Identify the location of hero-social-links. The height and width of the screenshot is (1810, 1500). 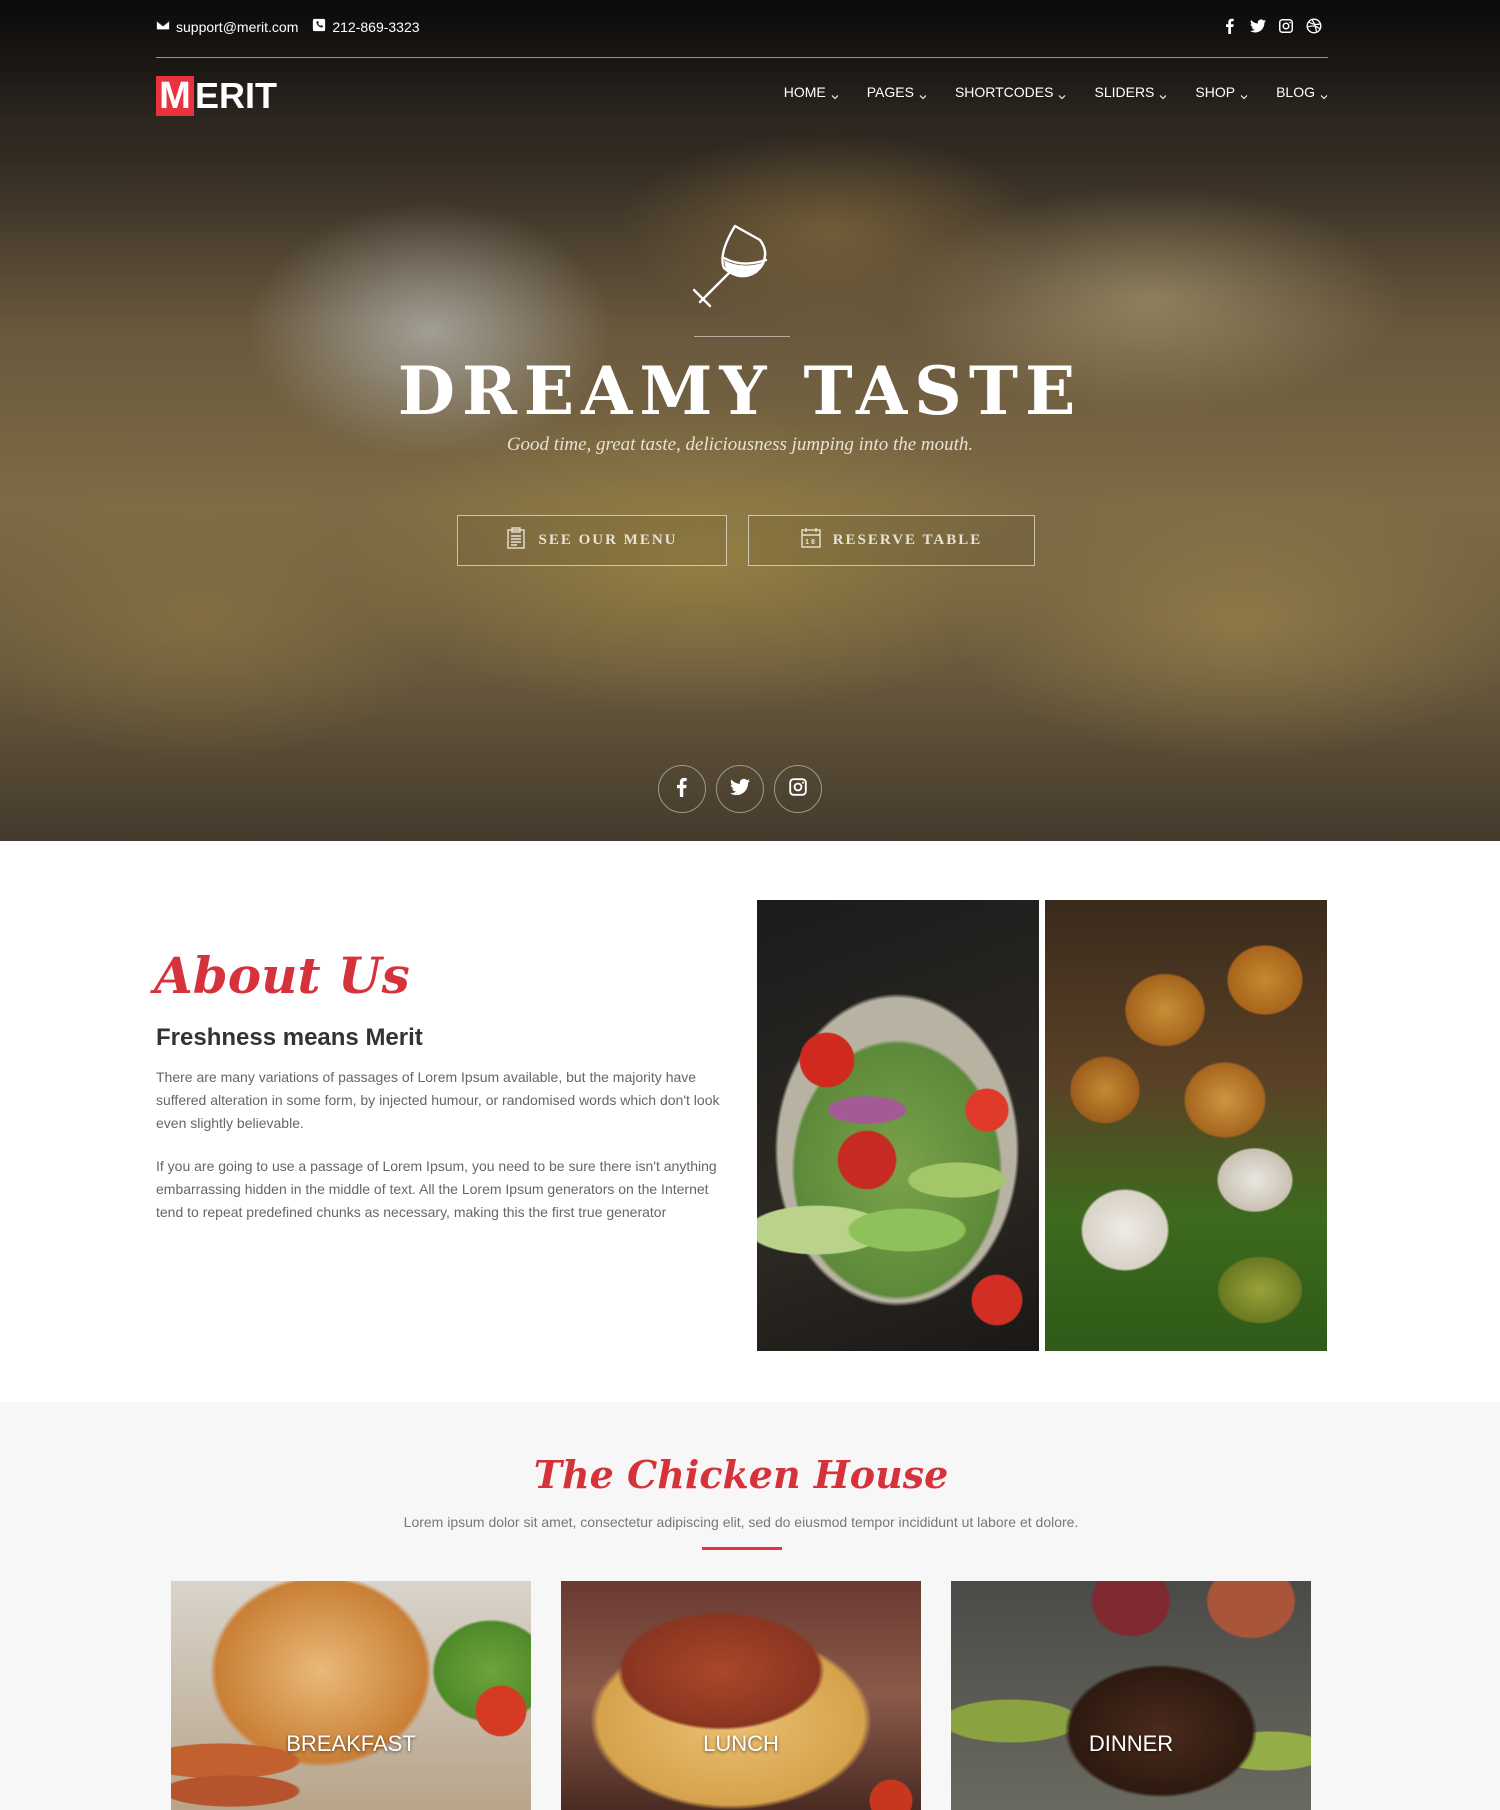
(740, 789).